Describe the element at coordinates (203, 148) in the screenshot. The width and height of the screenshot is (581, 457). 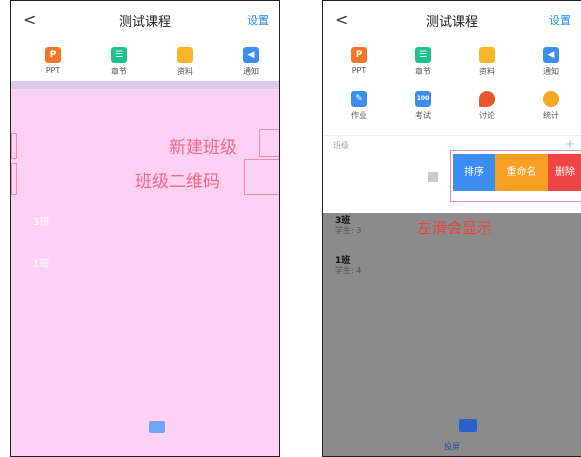
I see `new-class-annotation: 新建班级` at that location.